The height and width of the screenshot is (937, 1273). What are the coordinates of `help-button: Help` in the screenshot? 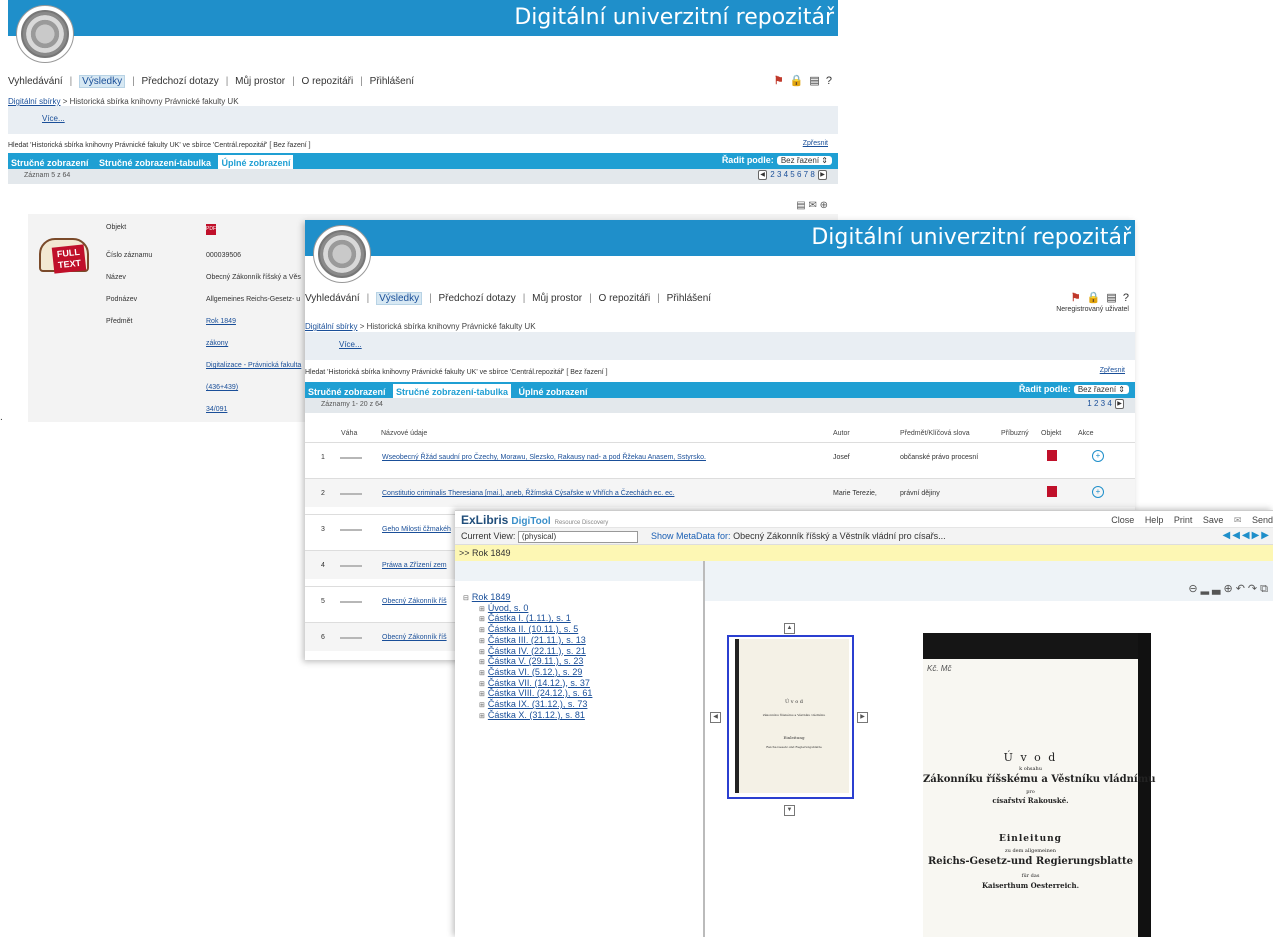 It's located at (1154, 520).